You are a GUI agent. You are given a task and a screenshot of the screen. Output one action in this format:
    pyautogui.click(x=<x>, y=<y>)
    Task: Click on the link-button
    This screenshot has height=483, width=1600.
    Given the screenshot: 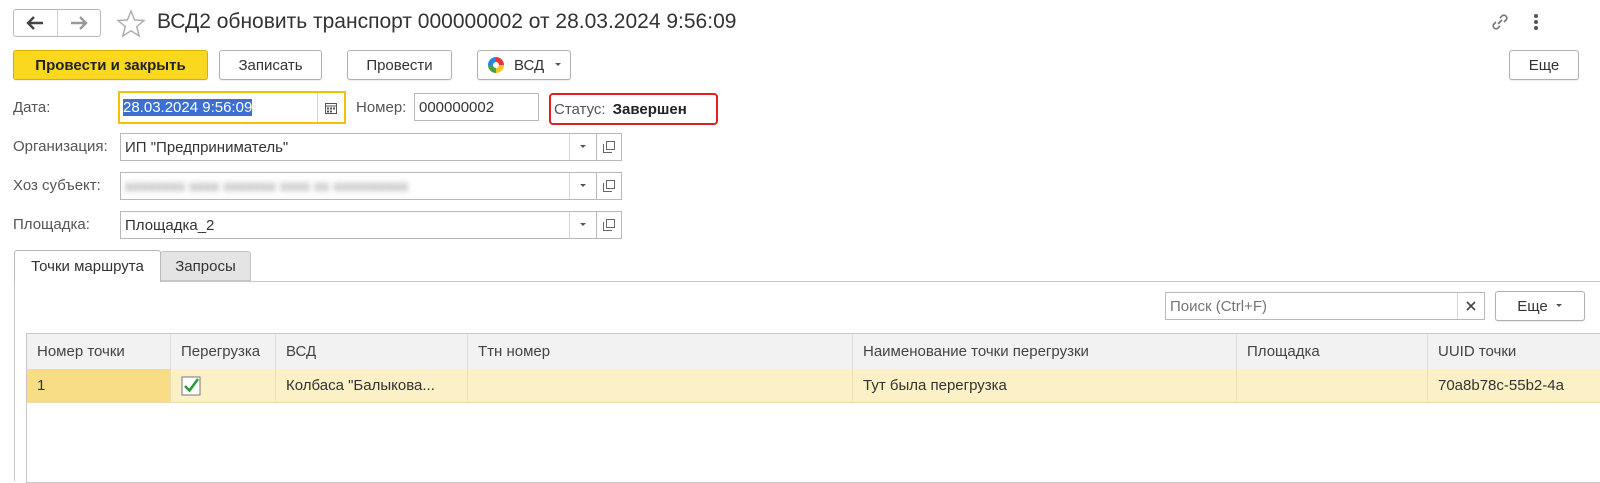 What is the action you would take?
    pyautogui.click(x=1500, y=24)
    